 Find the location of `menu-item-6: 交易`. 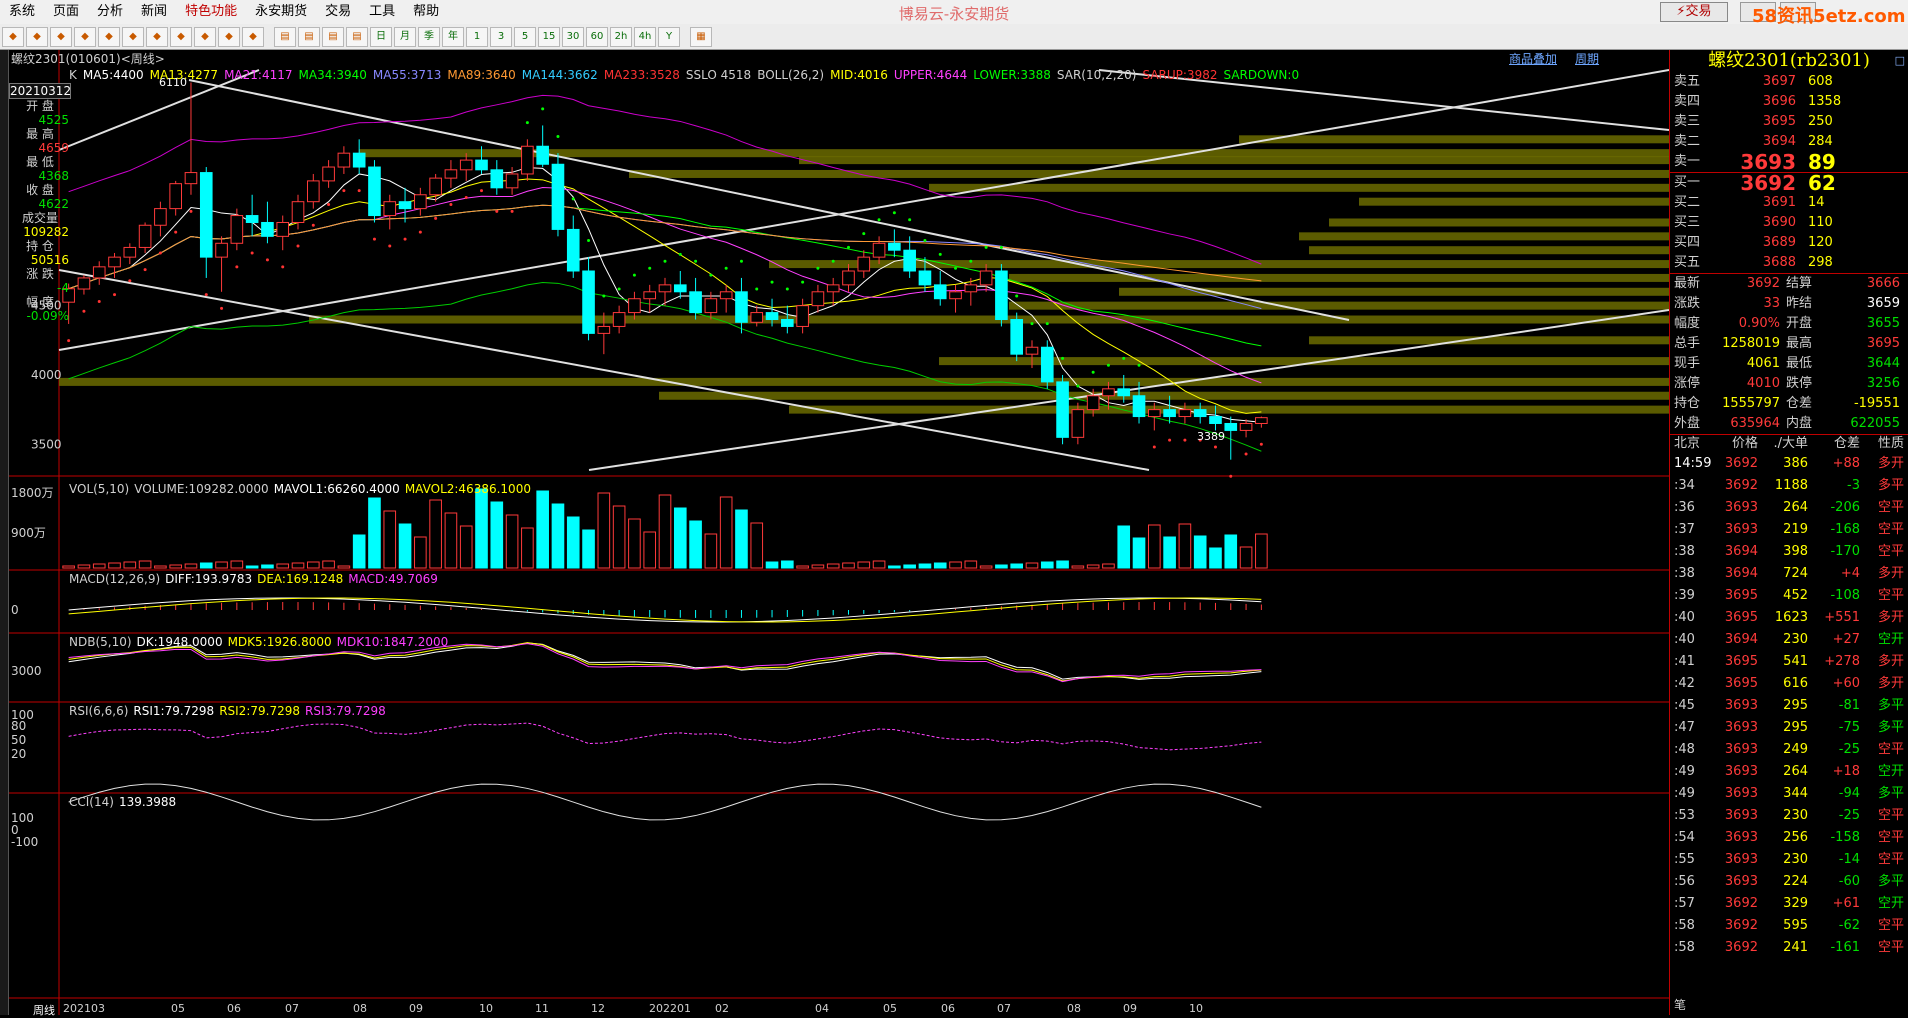

menu-item-6: 交易 is located at coordinates (338, 12).